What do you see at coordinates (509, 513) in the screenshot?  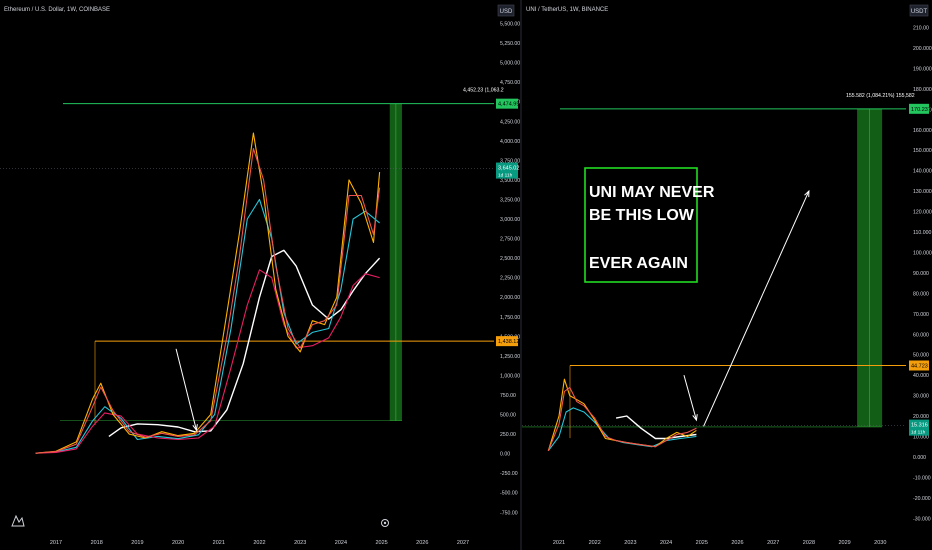 I see `y-tick-label: -750.00` at bounding box center [509, 513].